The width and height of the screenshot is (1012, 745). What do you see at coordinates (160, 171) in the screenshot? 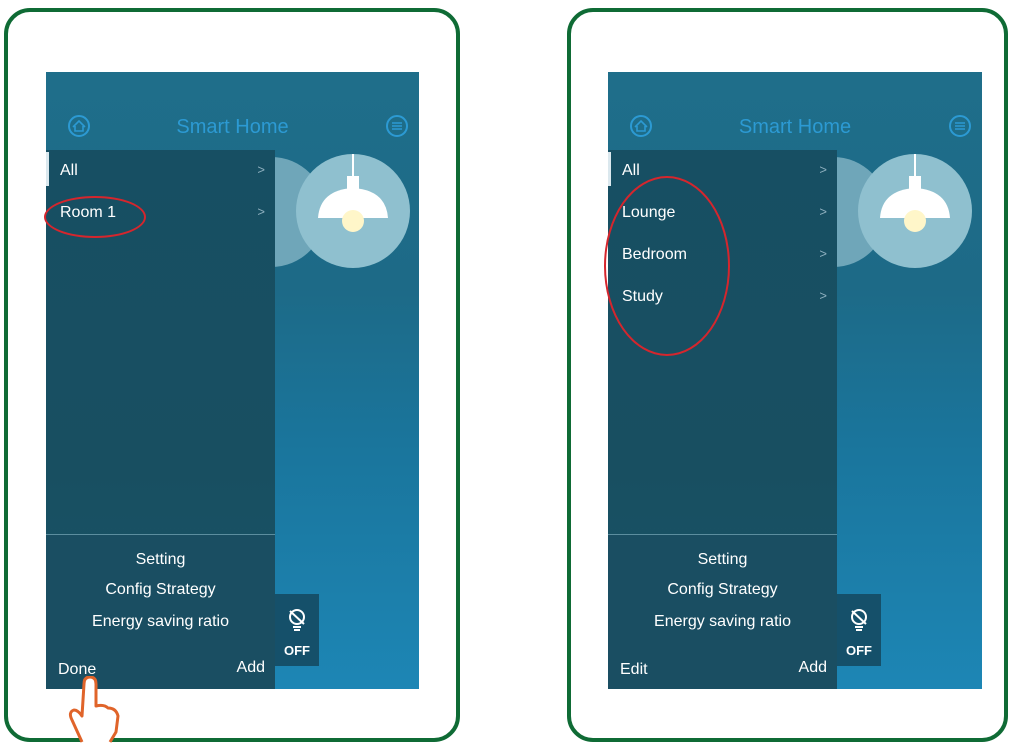
I see `room-item-all: All >` at bounding box center [160, 171].